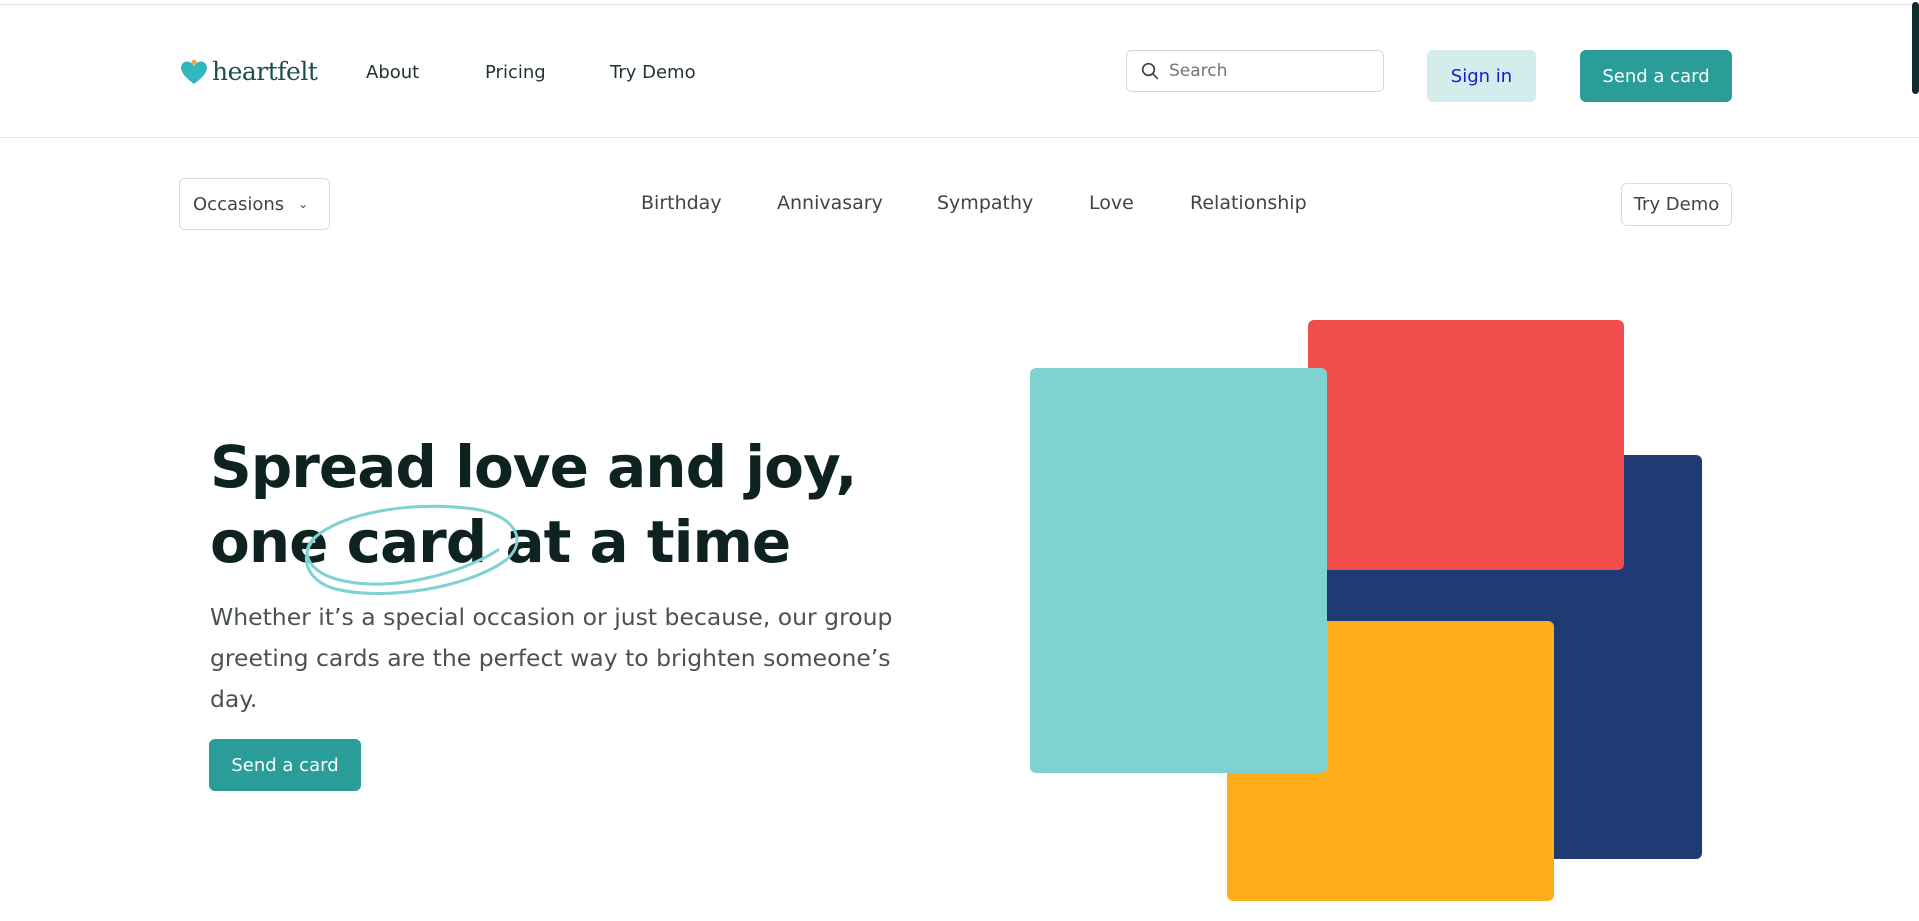  Describe the element at coordinates (1248, 203) in the screenshot. I see `category-relationship: Relationship` at that location.